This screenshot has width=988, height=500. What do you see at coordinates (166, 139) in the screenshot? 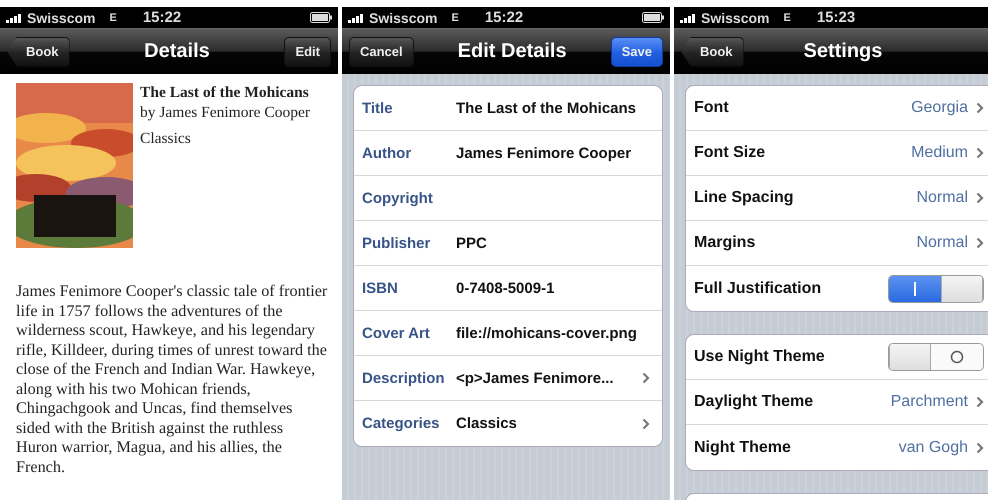
I see `book-category: Classics` at bounding box center [166, 139].